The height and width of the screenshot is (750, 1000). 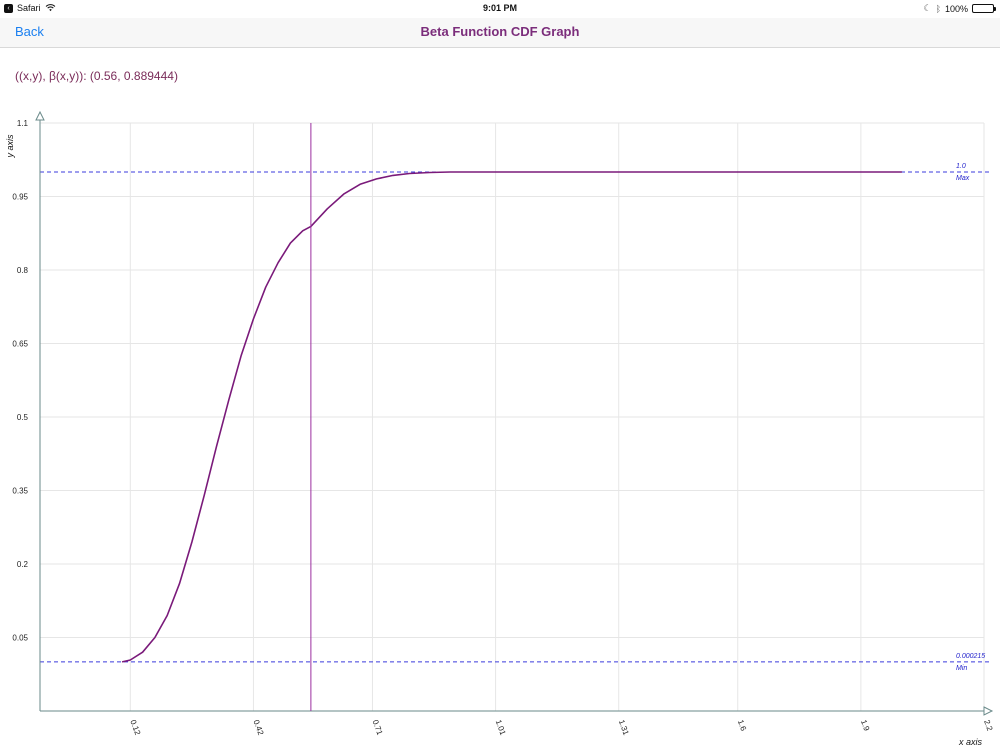 I want to click on page-title: Beta Function CDF Graph, so click(x=500, y=31).